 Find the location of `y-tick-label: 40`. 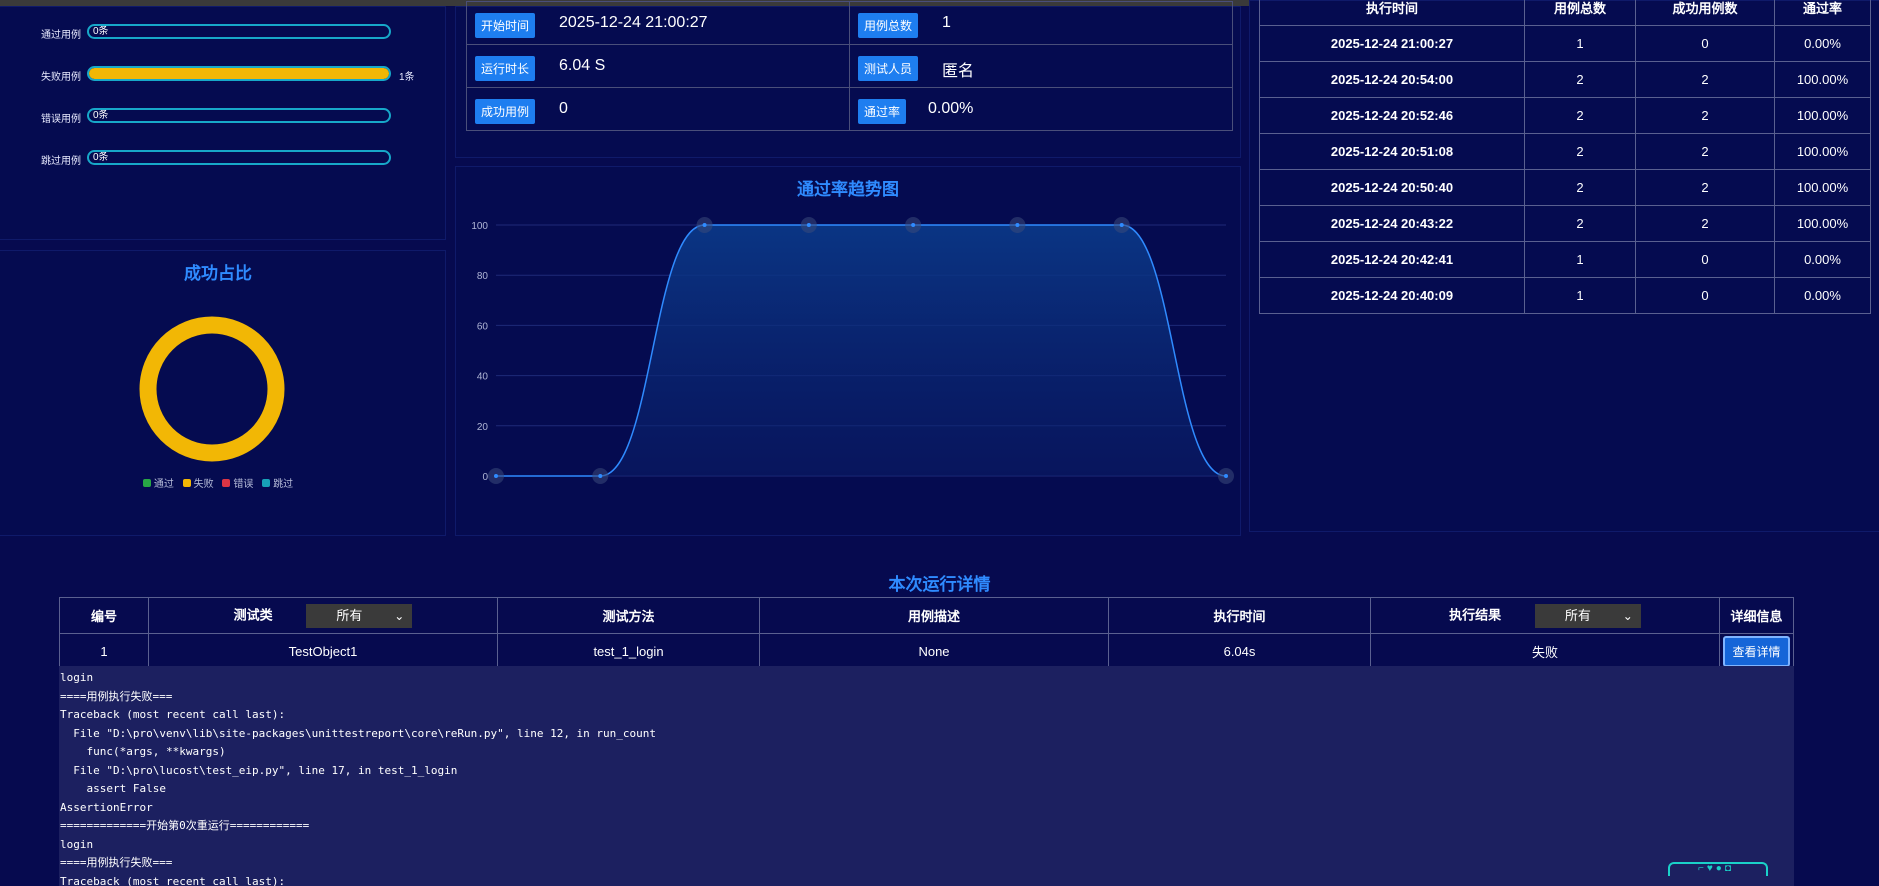

y-tick-label: 40 is located at coordinates (483, 377).